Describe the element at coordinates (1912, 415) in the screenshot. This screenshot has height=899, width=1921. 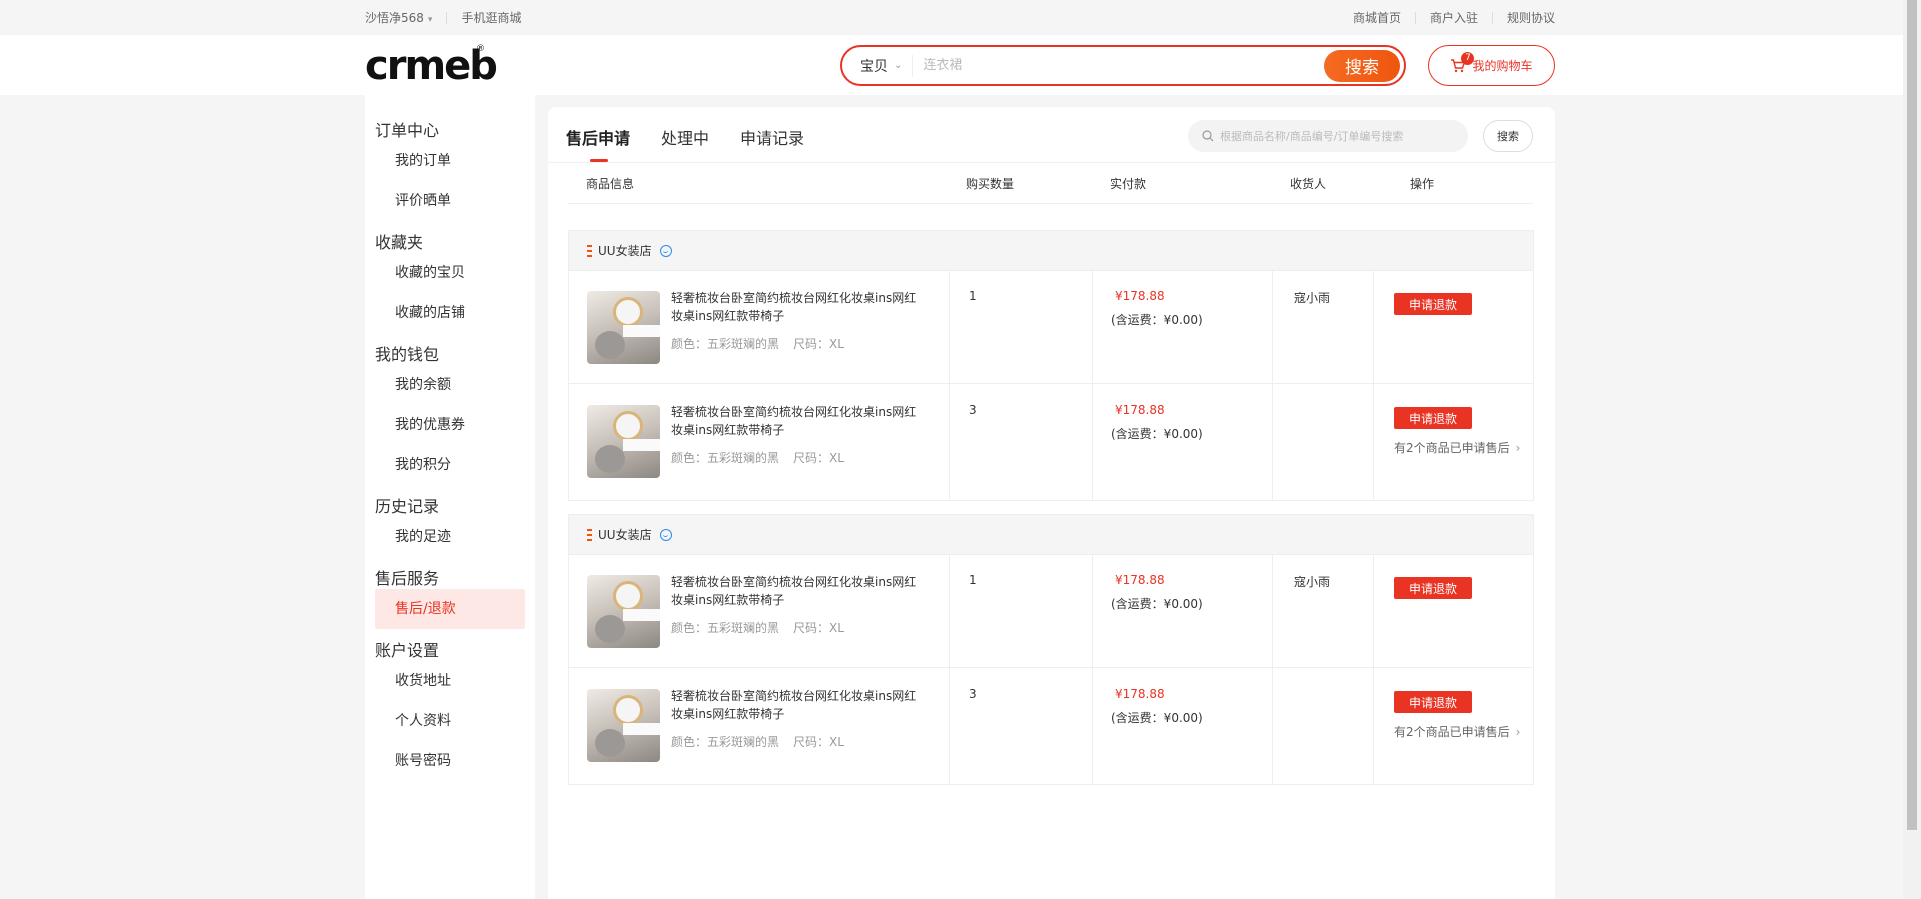
I see `scrollbar-thumb` at that location.